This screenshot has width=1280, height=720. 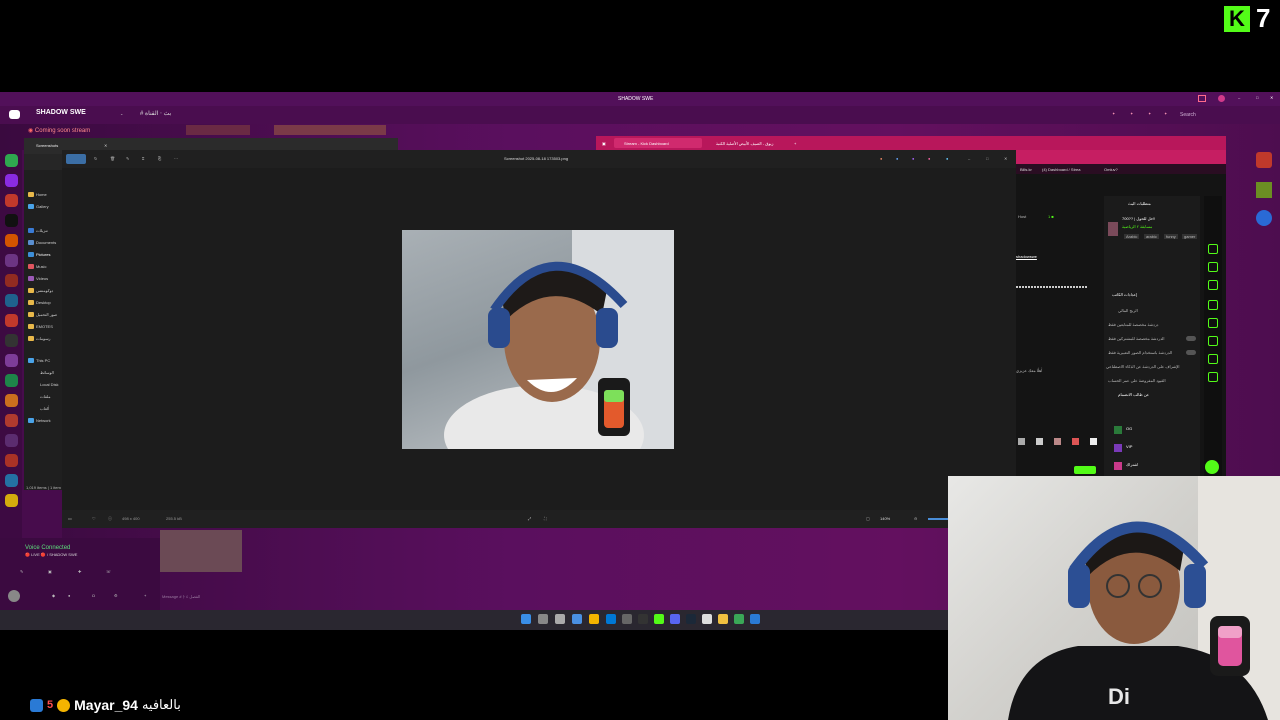 I want to click on members-icon: ✦, so click(x=1165, y=113).